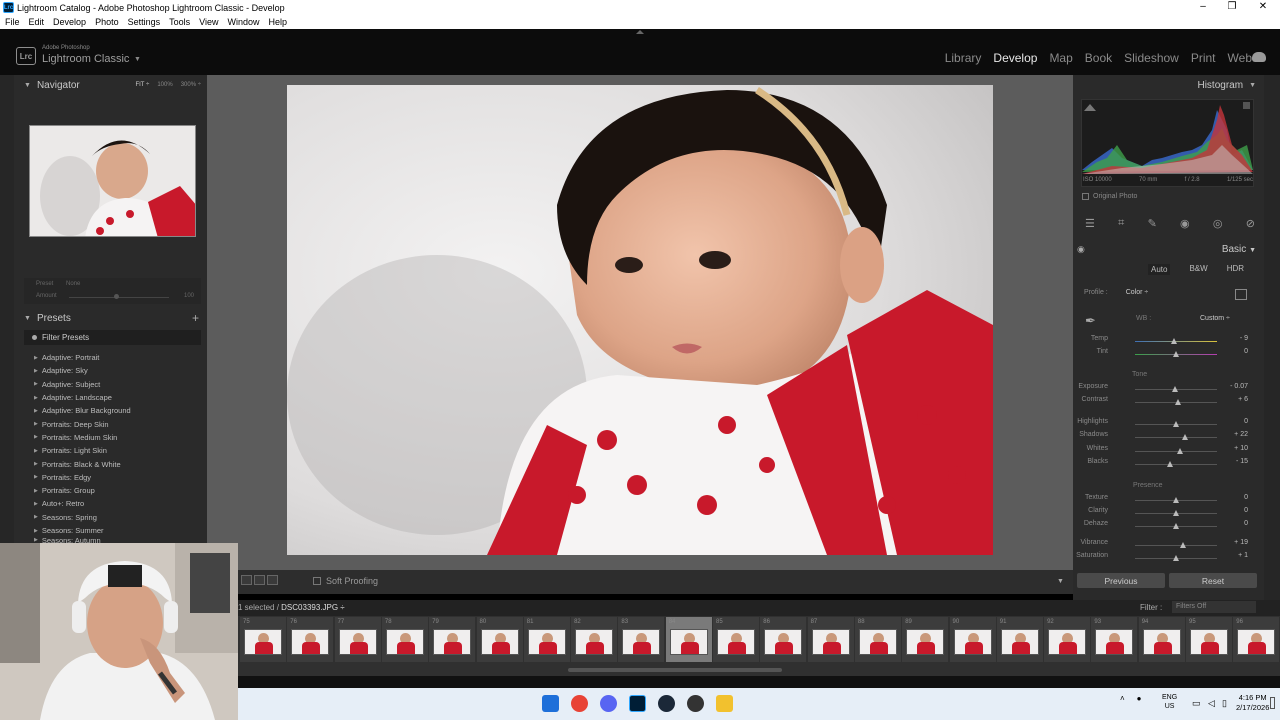  What do you see at coordinates (1109, 196) in the screenshot?
I see `original-photo-toggle: Original Photo` at bounding box center [1109, 196].